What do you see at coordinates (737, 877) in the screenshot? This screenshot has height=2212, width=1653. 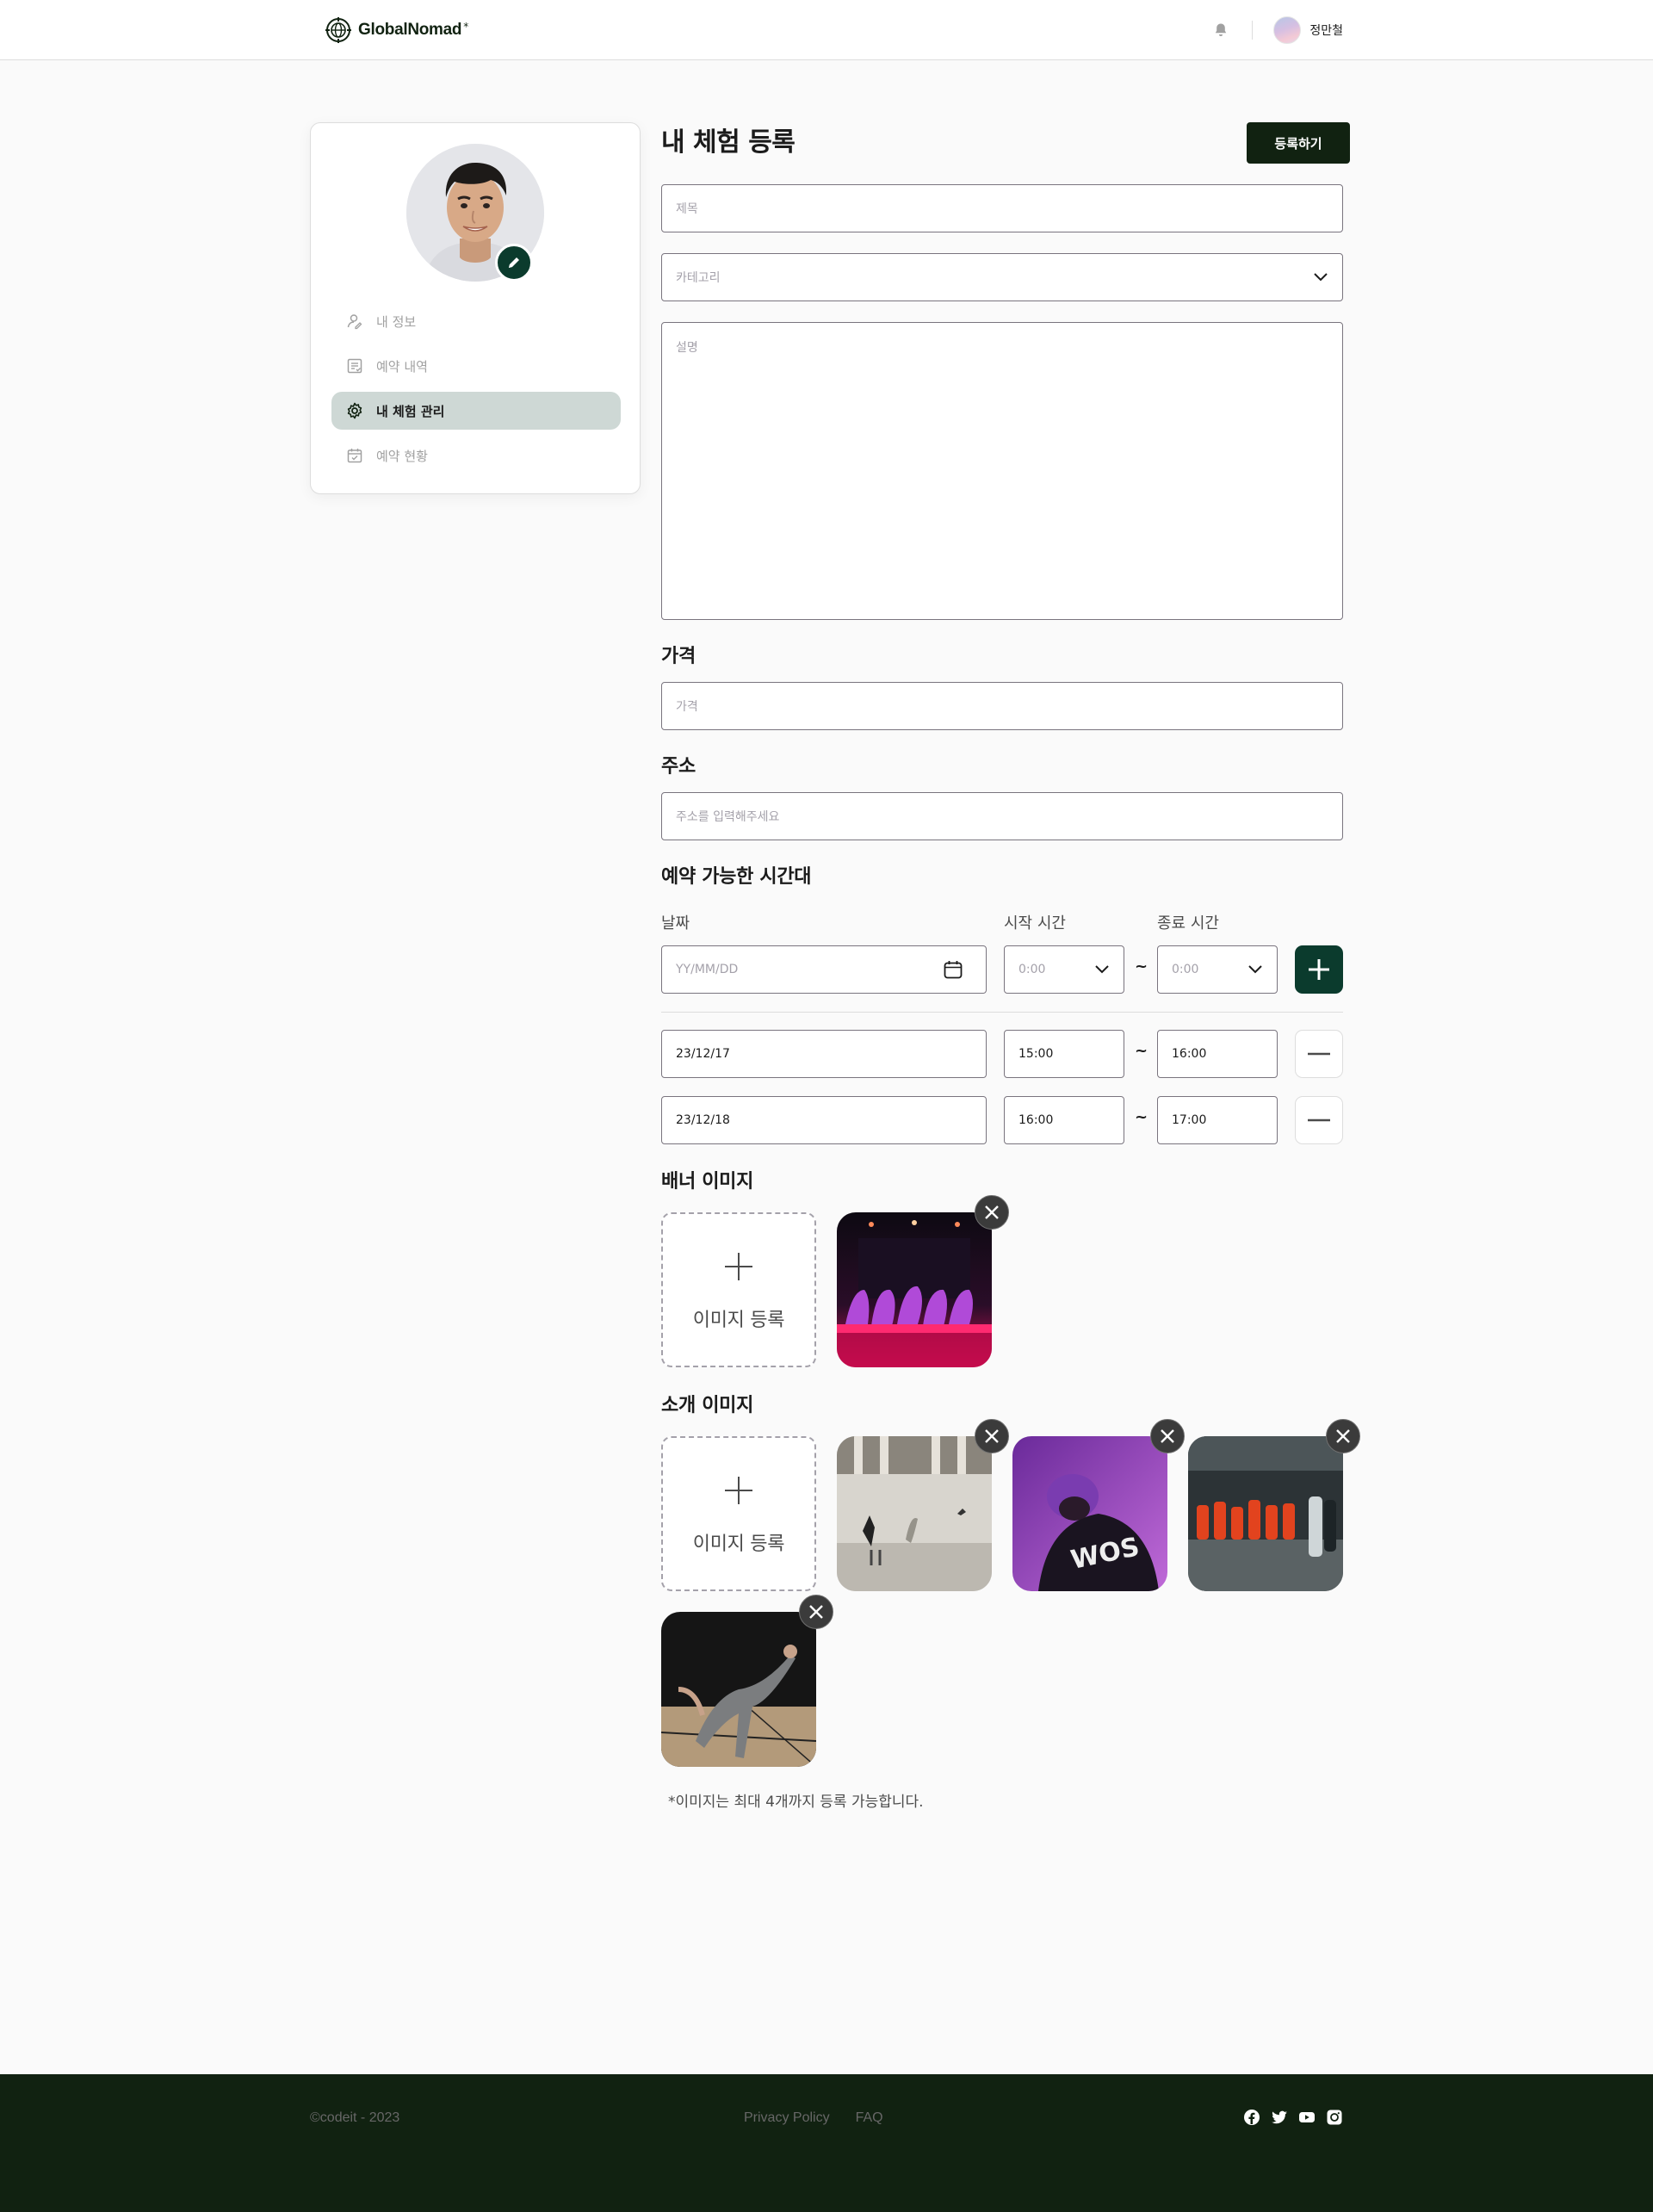 I see `schedule-heading: 예약 가능한 시간대` at bounding box center [737, 877].